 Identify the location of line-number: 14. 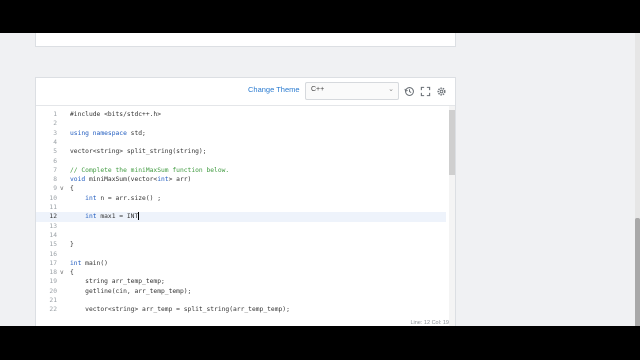
(53, 235).